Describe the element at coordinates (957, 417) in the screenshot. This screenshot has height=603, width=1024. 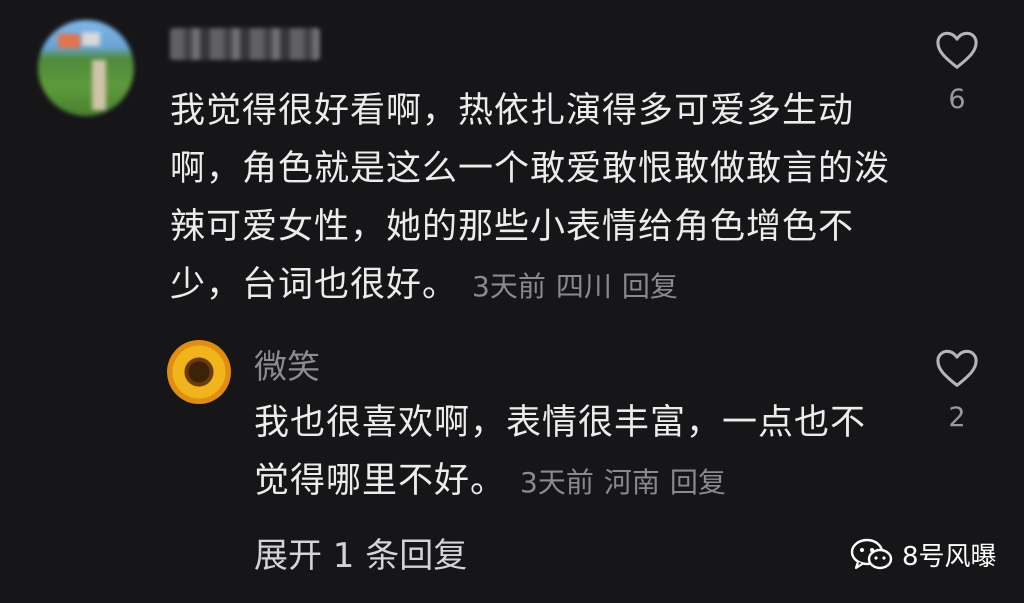
I see `reply-like-count: 2` at that location.